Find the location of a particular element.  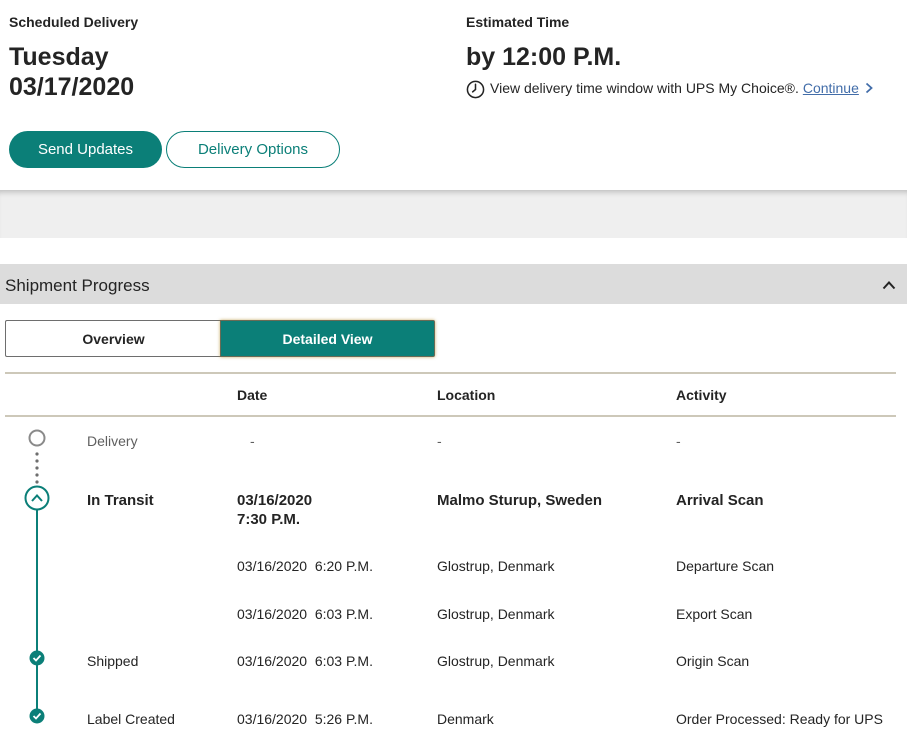

table-header-rule is located at coordinates (450, 416).